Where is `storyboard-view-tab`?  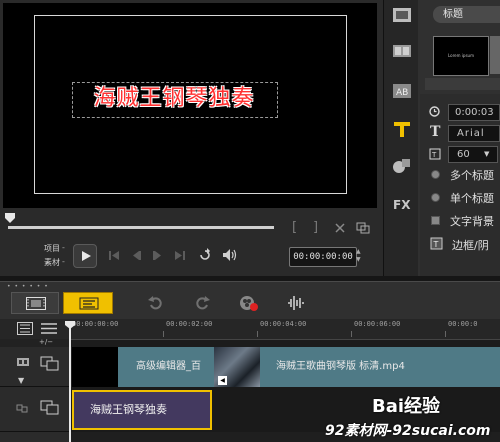
storyboard-view-tab is located at coordinates (35, 303).